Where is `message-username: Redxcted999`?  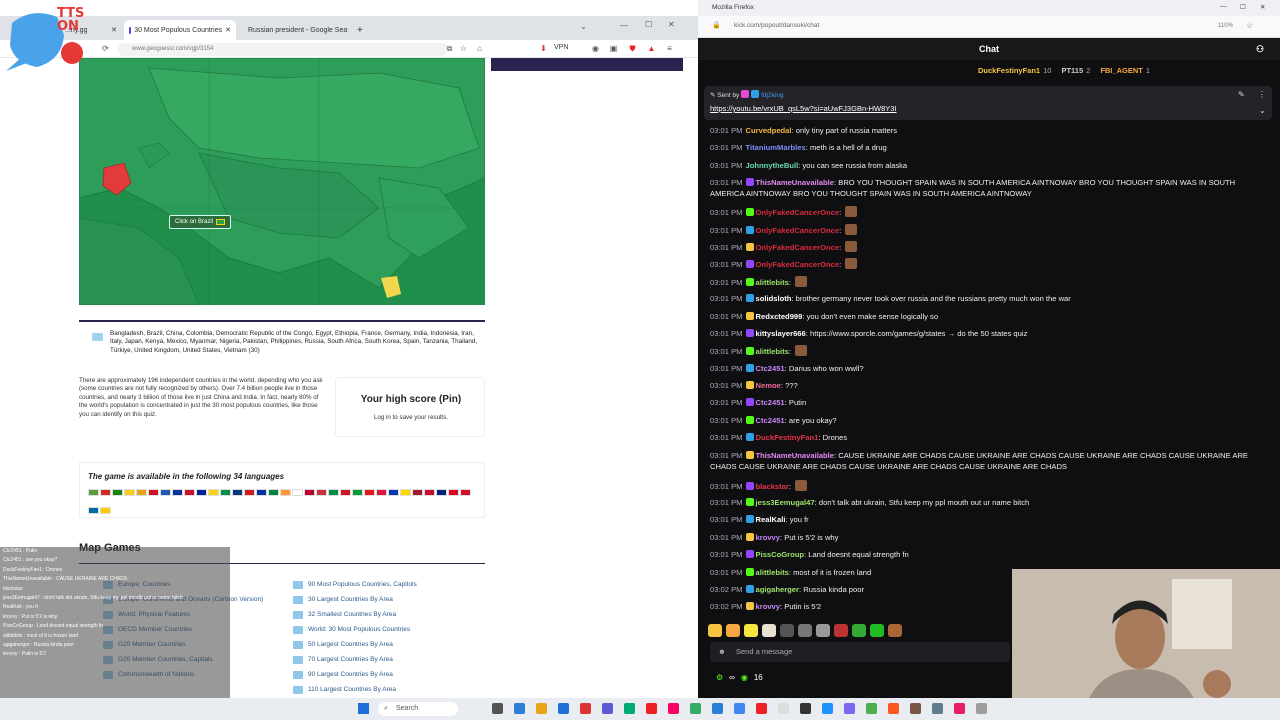
message-username: Redxcted999 is located at coordinates (779, 316).